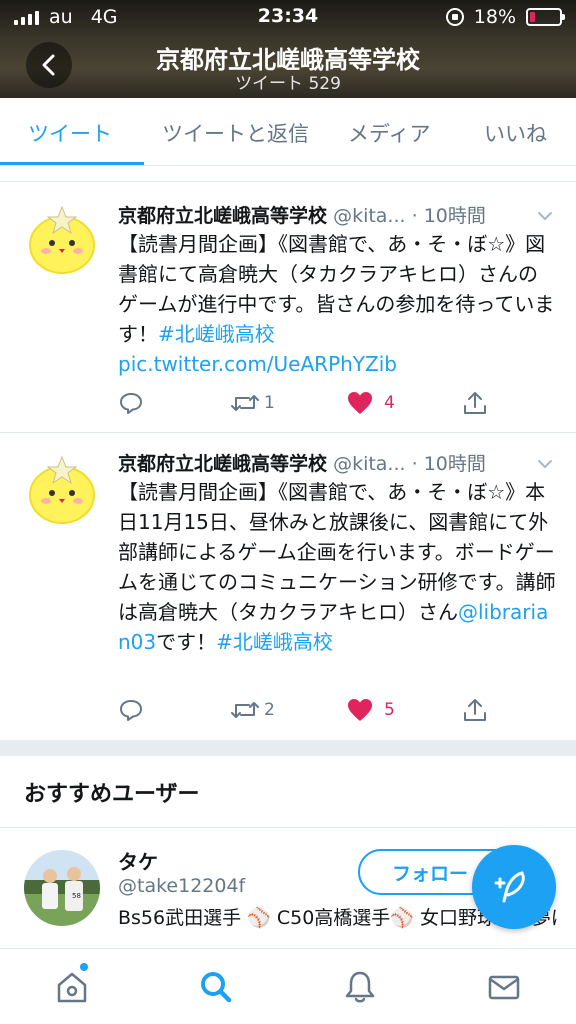 Image resolution: width=576 pixels, height=1024 pixels. I want to click on bell-icon, so click(360, 987).